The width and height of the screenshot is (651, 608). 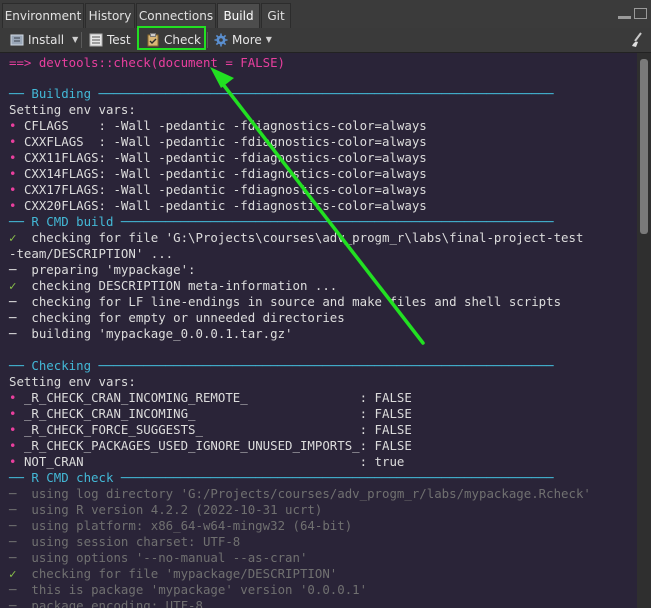 What do you see at coordinates (151, 333) in the screenshot?
I see `build-line: ─ building 'mypackage_0.0.0.1.tar.gz'` at bounding box center [151, 333].